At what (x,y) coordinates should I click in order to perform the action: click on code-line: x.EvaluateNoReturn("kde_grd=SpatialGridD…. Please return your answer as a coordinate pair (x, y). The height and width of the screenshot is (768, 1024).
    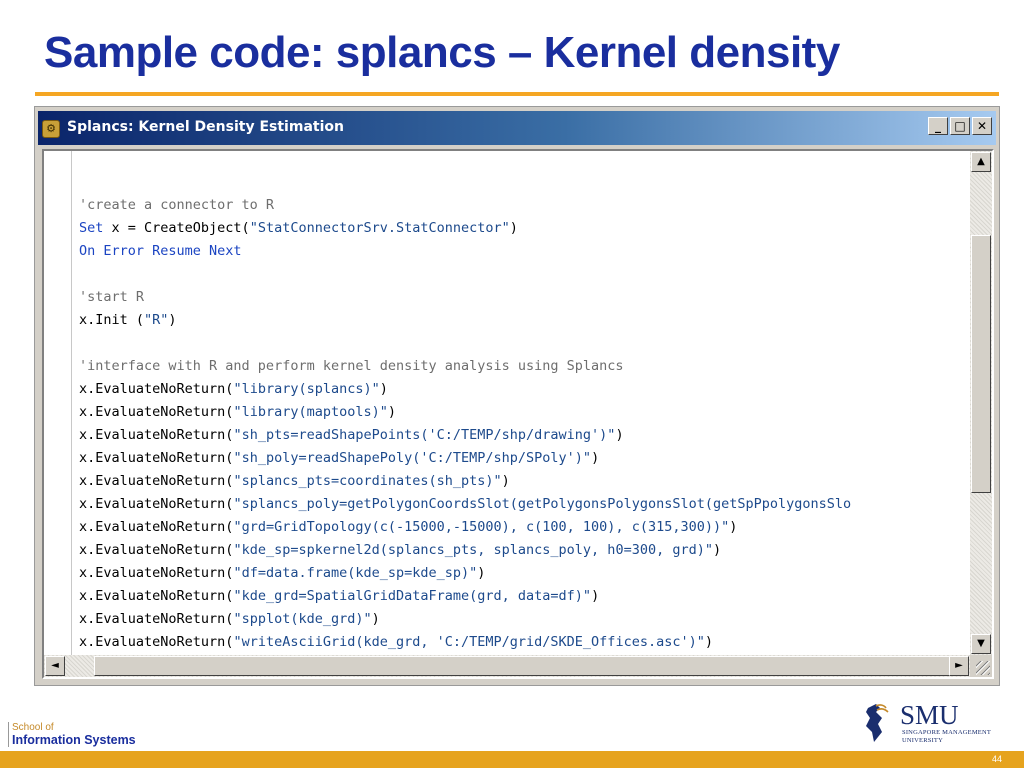
    Looking at the image, I should click on (465, 596).